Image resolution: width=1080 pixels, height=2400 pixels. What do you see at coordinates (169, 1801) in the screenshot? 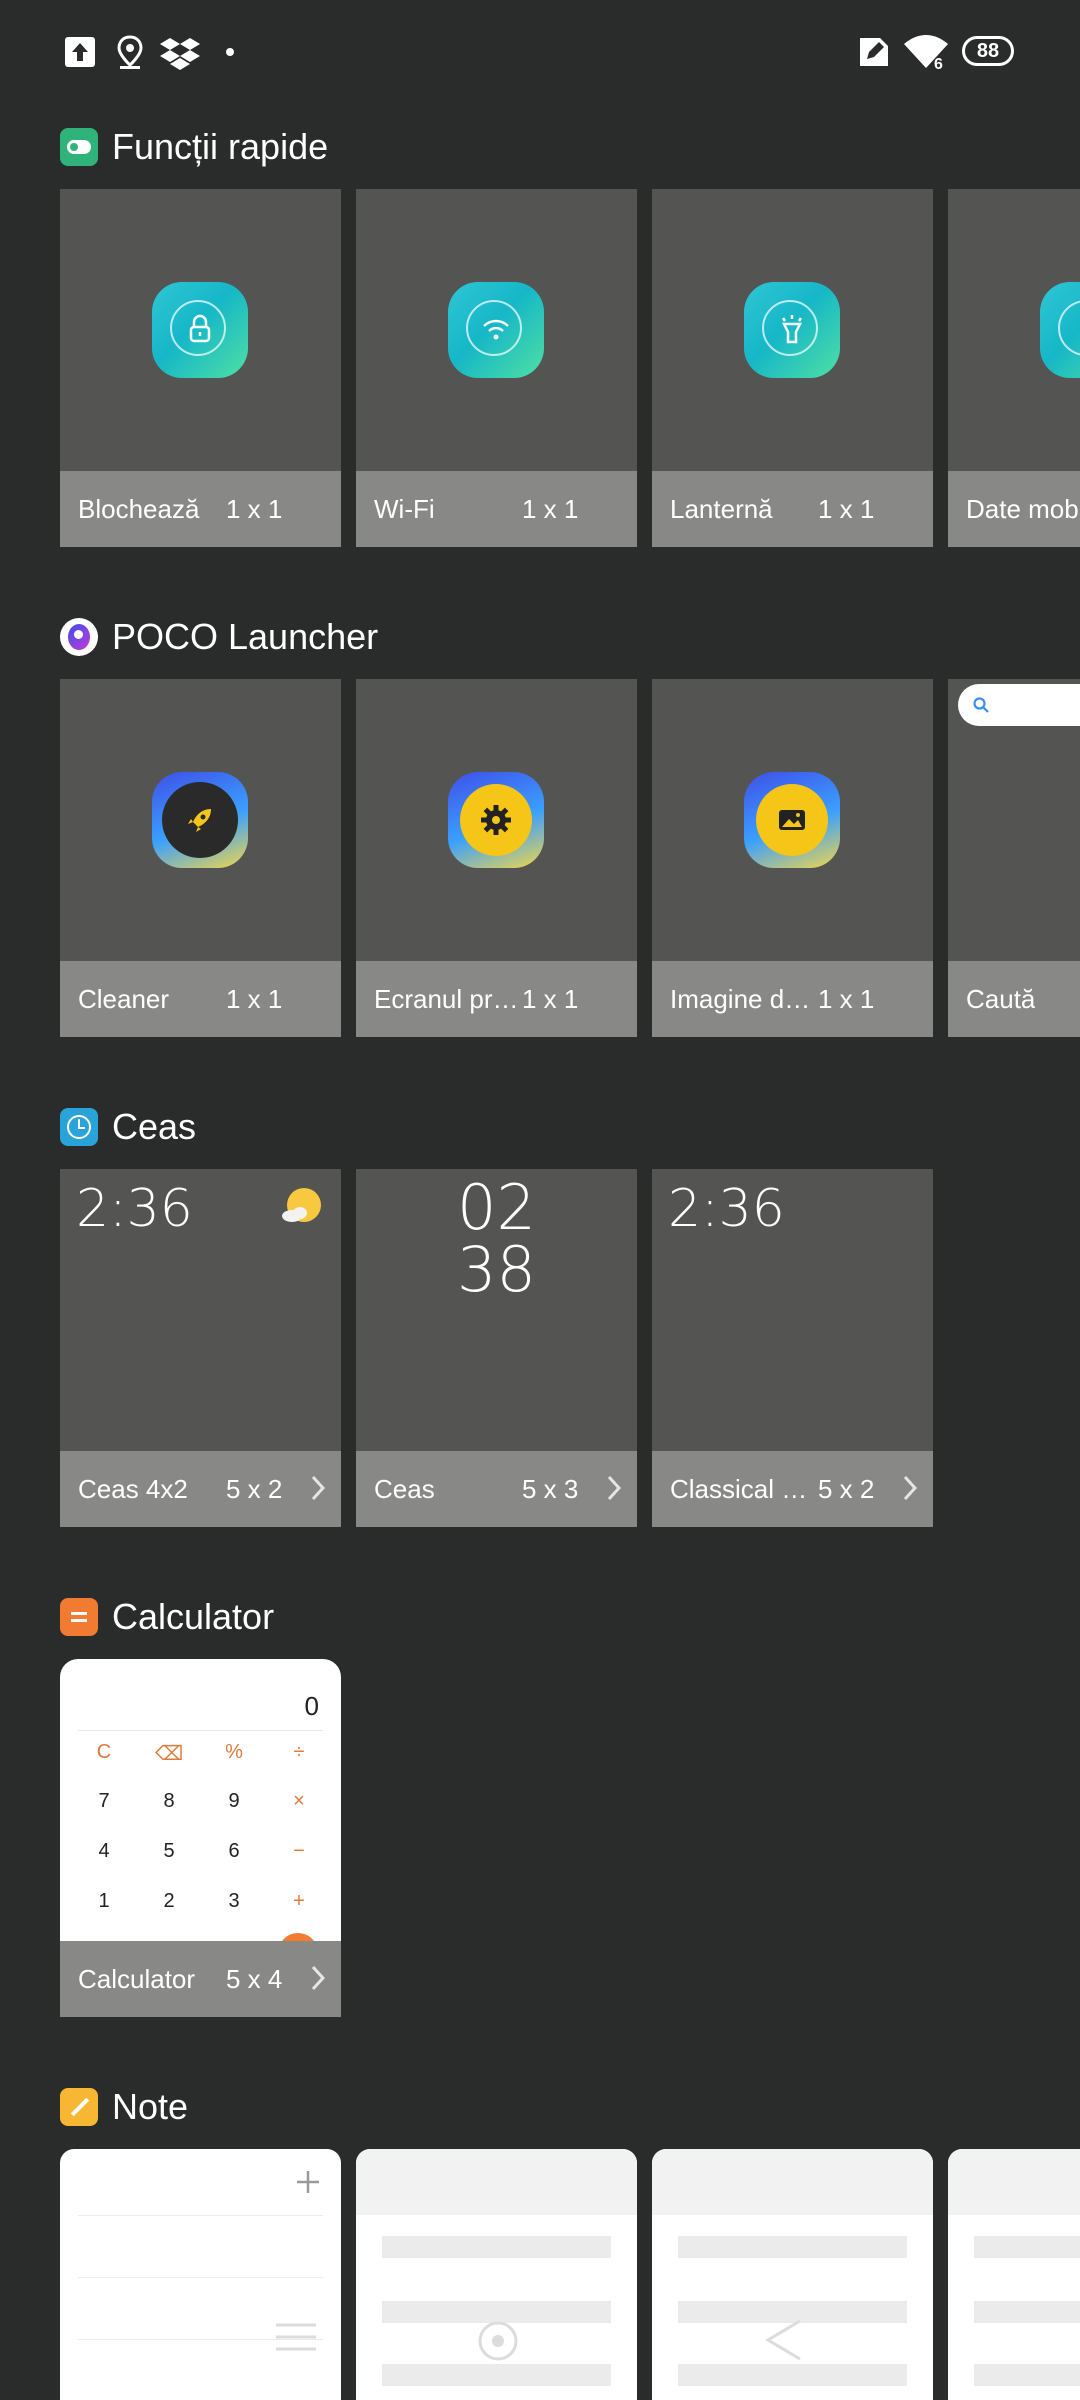
I see `calculator-key: 8` at bounding box center [169, 1801].